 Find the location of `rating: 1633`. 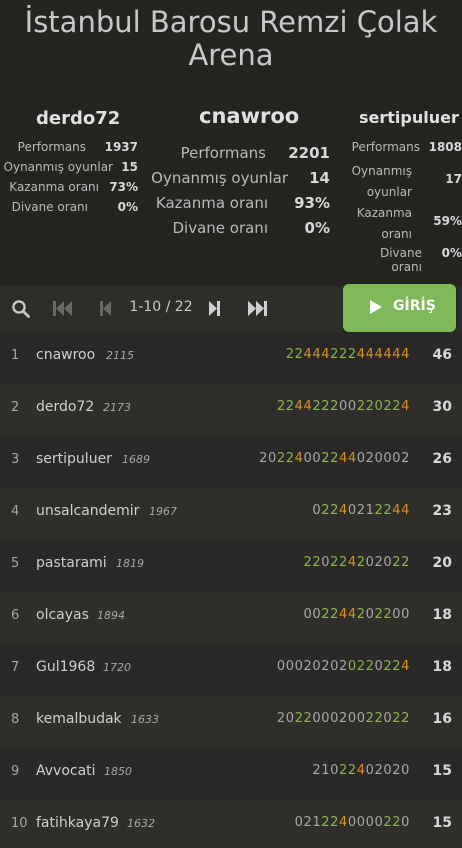

rating: 1633 is located at coordinates (145, 719).